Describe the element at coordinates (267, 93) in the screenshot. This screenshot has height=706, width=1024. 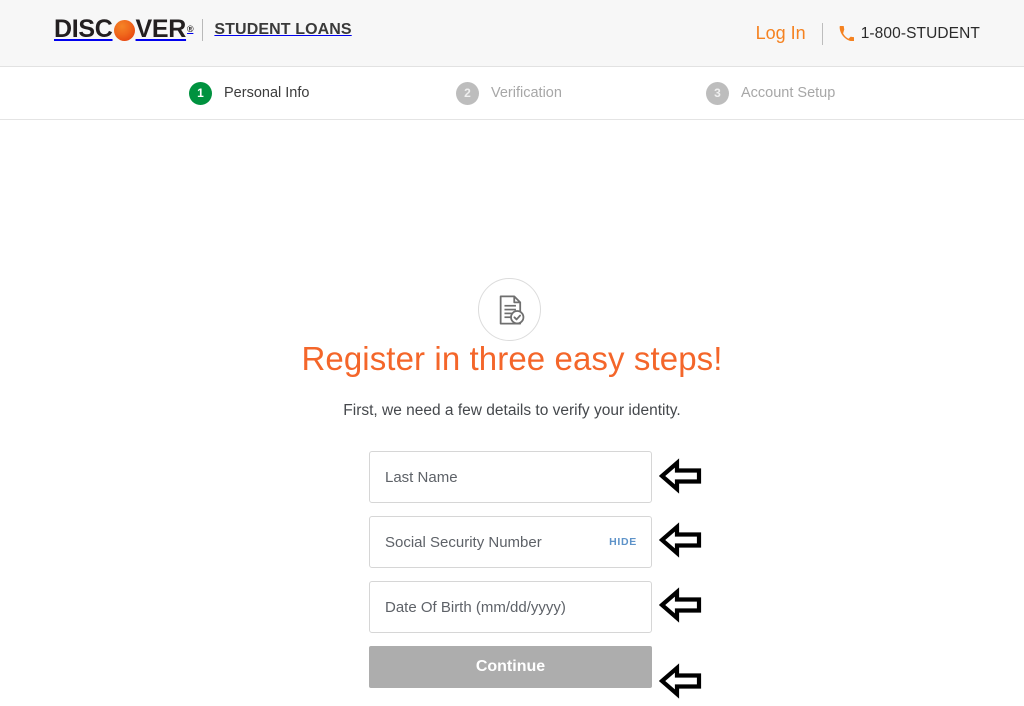
I see `step-label-personal-info: Personal Info` at that location.